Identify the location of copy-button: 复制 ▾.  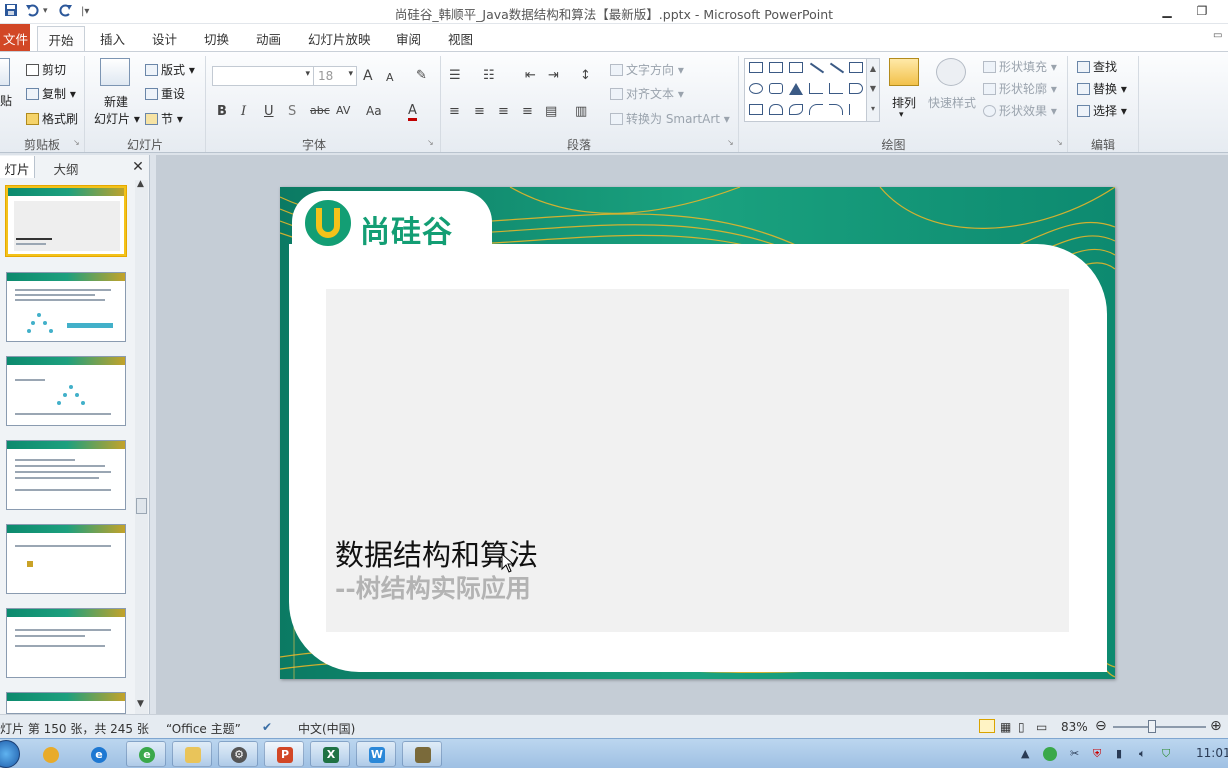
(51, 93).